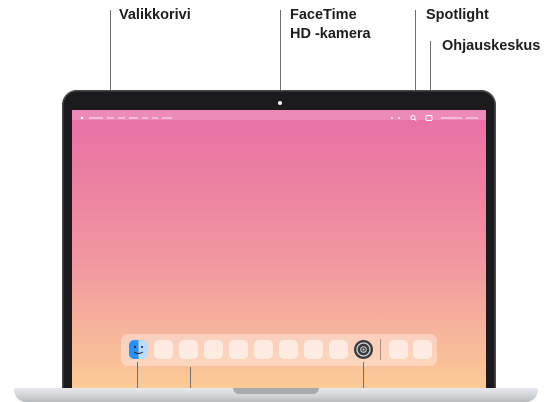 The width and height of the screenshot is (552, 402). I want to click on finder-icon, so click(138, 349).